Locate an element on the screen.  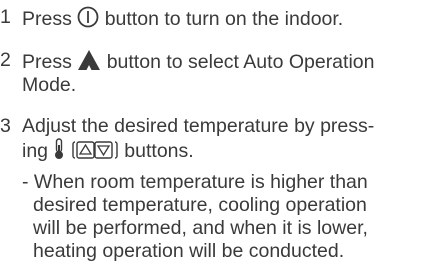
note-line-3: will be performed, and when it is lower, is located at coordinates (200, 228).